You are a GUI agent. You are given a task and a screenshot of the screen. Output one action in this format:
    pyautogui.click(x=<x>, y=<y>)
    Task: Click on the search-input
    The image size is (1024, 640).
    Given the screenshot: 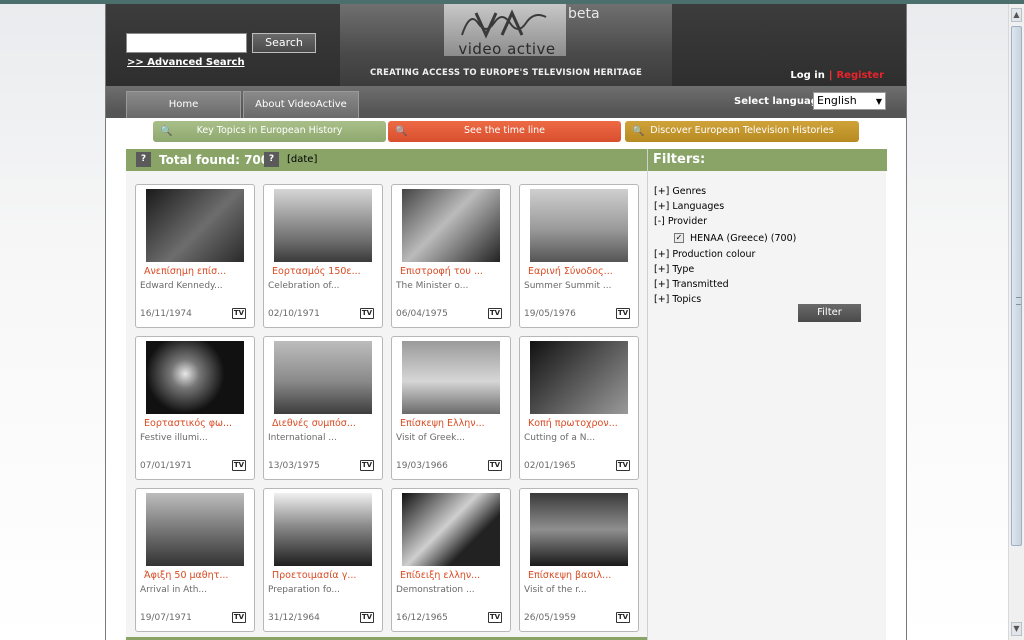 What is the action you would take?
    pyautogui.click(x=186, y=43)
    